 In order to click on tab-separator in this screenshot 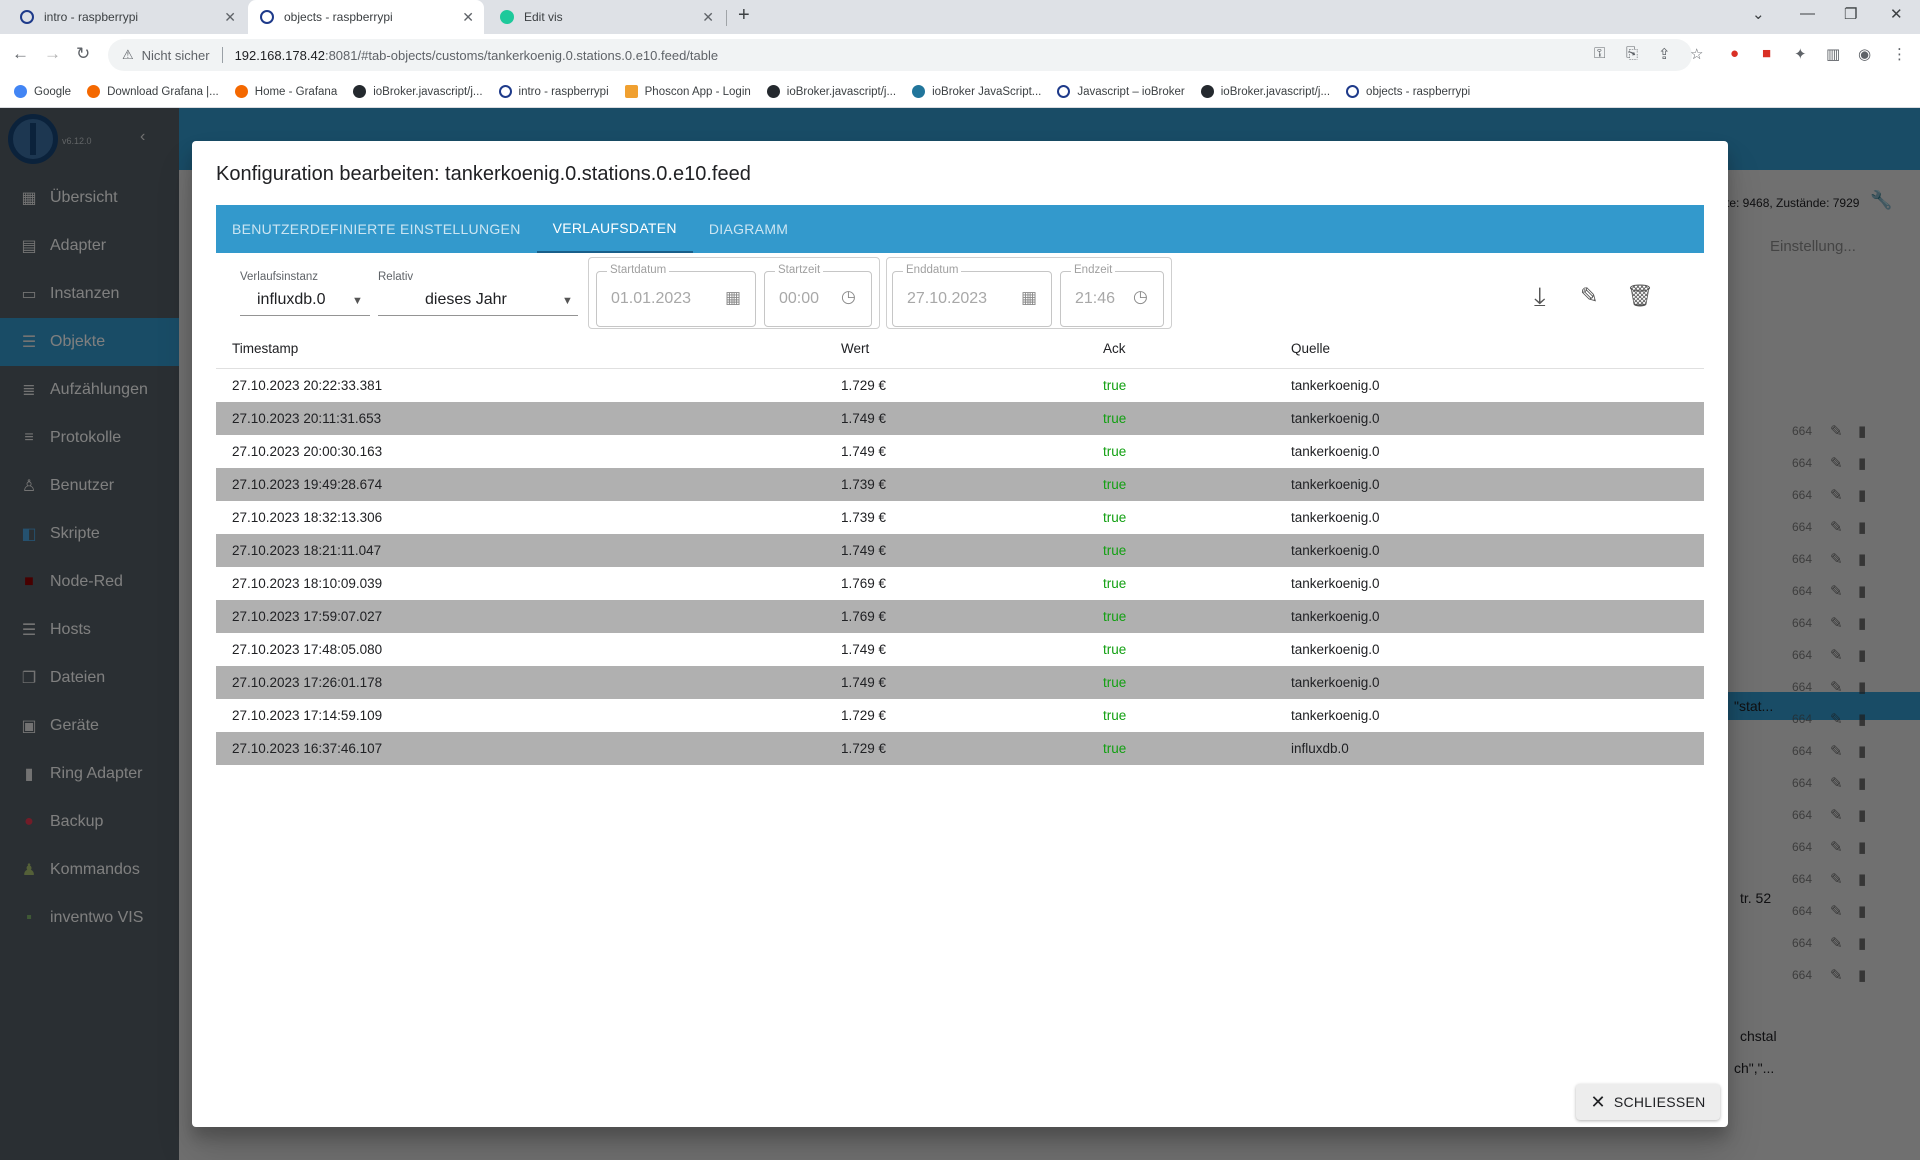, I will do `click(726, 18)`.